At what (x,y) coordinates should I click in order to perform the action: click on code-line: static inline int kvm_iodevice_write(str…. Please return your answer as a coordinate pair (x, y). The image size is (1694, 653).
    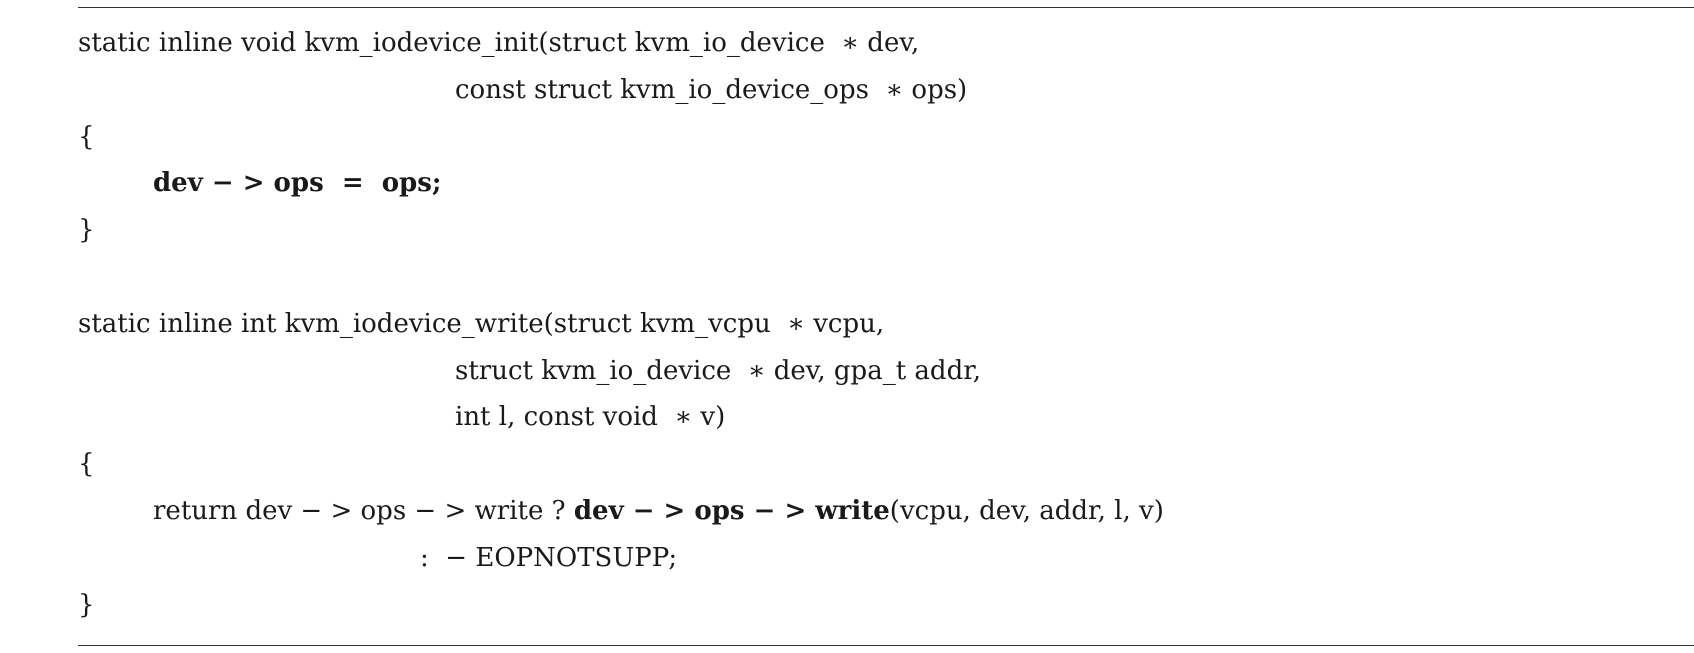
    Looking at the image, I should click on (481, 323).